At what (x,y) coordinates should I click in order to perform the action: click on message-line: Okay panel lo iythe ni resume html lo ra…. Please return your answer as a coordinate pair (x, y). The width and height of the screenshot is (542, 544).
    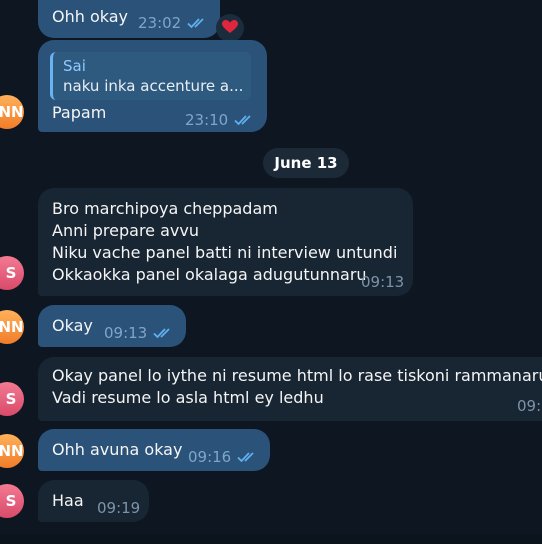
    Looking at the image, I should click on (297, 375).